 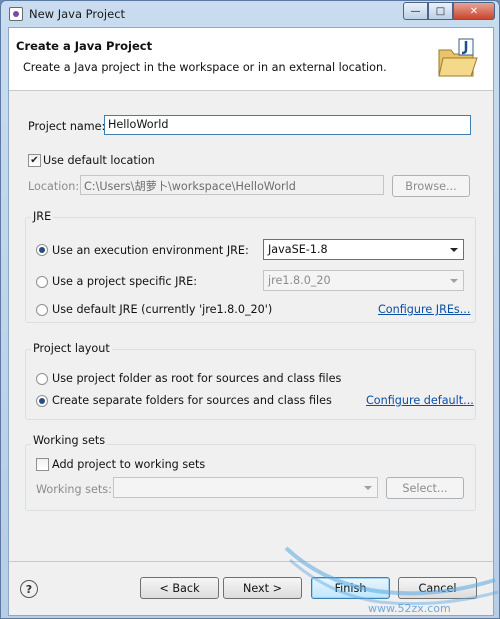 I want to click on project-layout-group-title: Project layout, so click(x=71, y=348).